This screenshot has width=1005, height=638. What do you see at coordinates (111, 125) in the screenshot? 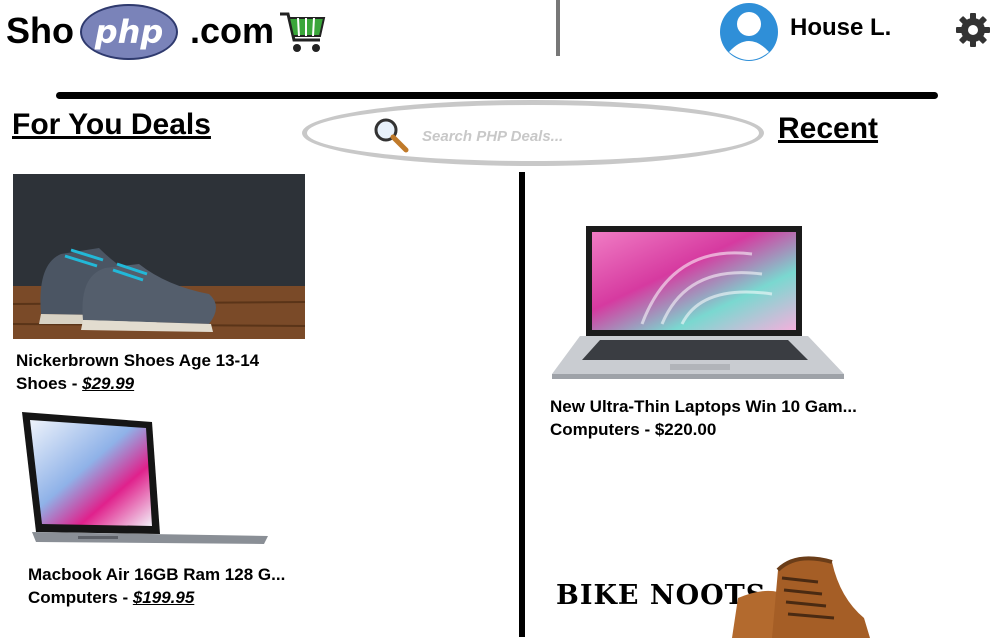
I see `for-you-deals-title: For You Deals` at bounding box center [111, 125].